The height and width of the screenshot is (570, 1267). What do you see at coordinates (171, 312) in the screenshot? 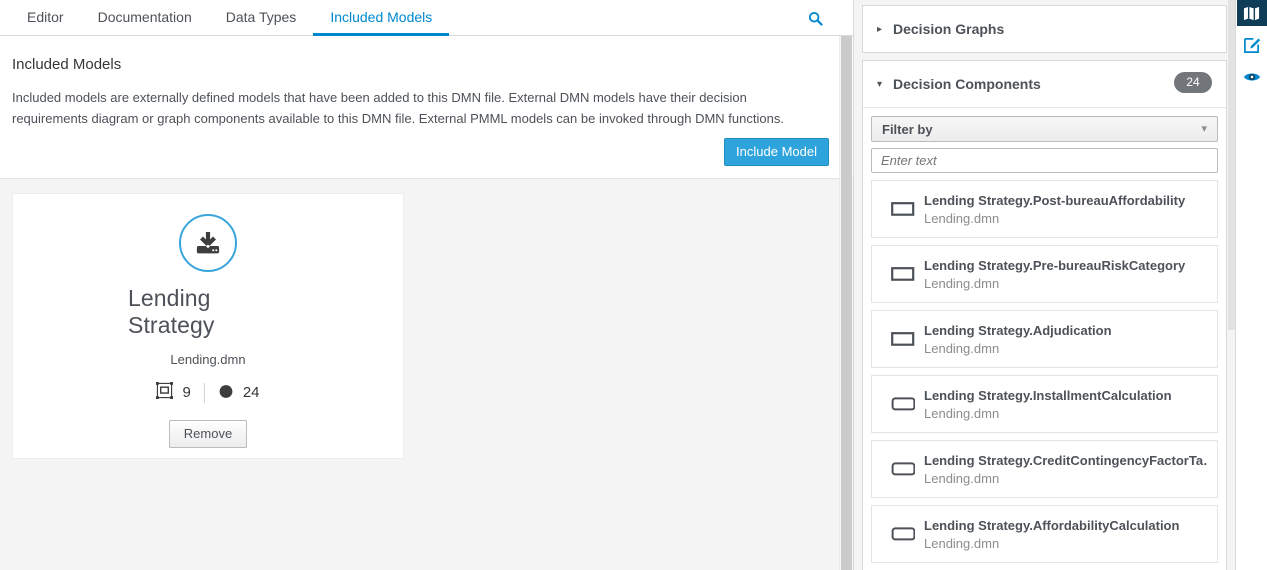
I see `model-card-name: Lending Strategy` at bounding box center [171, 312].